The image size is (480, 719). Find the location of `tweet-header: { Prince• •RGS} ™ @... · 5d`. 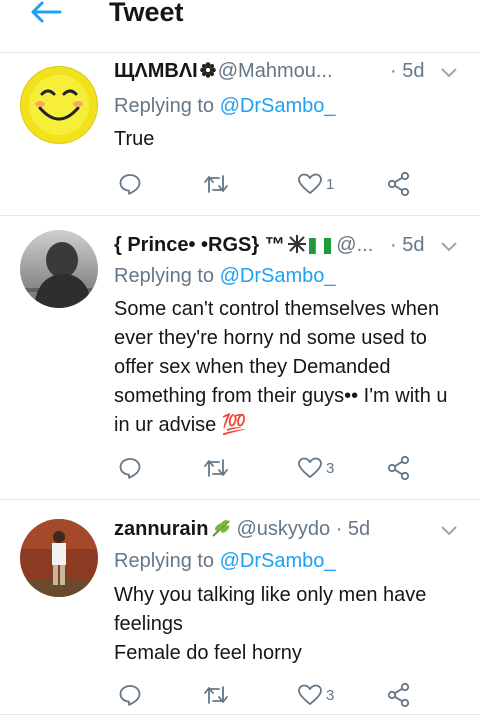

tweet-header: { Prince• •RGS} ™ @... · 5d is located at coordinates (287, 245).